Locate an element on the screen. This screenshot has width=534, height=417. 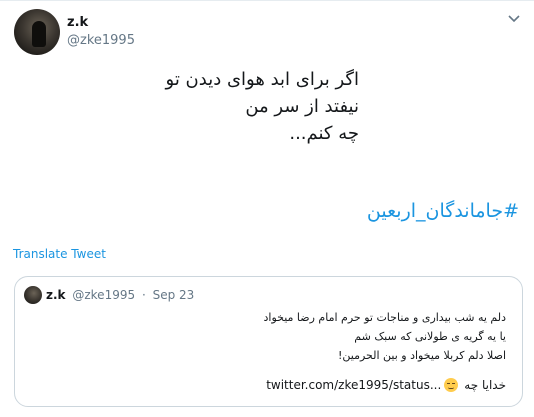
quoted-author-handle: @zke1995 is located at coordinates (104, 295).